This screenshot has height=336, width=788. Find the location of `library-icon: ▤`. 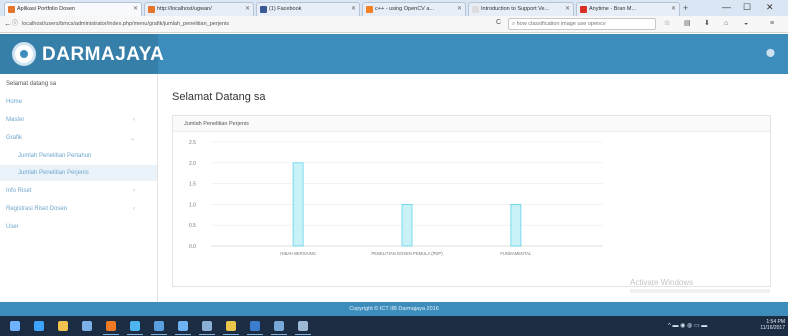

library-icon: ▤ is located at coordinates (687, 24).